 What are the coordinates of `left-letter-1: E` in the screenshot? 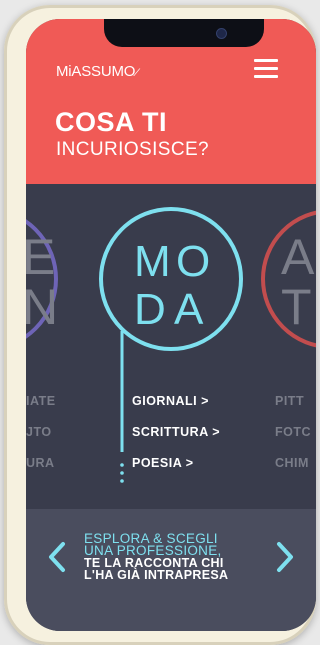 It's located at (40, 257).